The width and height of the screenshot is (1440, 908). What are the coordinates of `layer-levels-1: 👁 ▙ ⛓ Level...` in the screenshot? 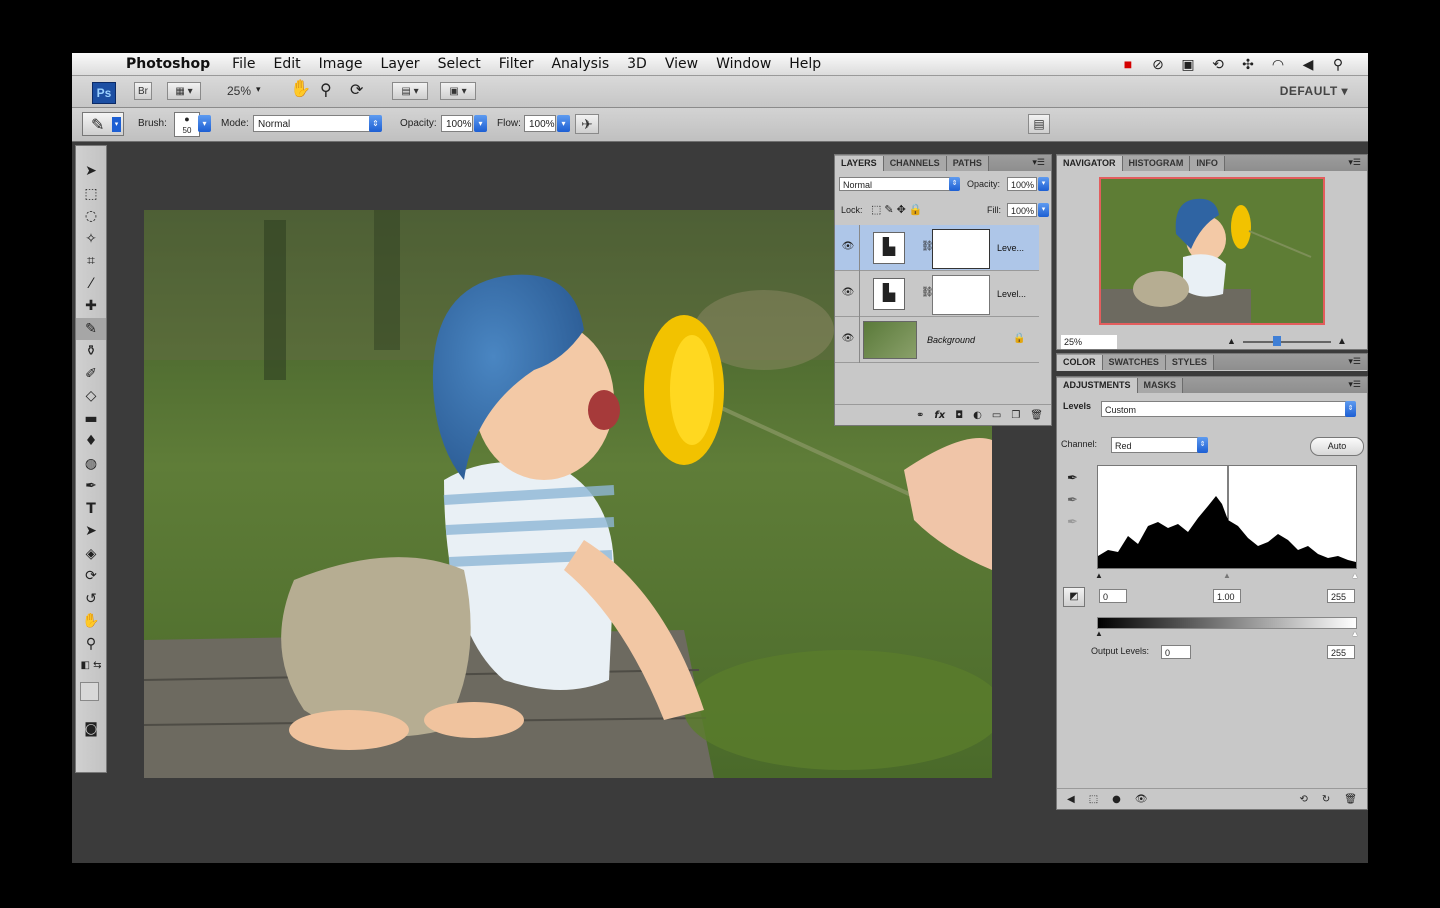 It's located at (937, 294).